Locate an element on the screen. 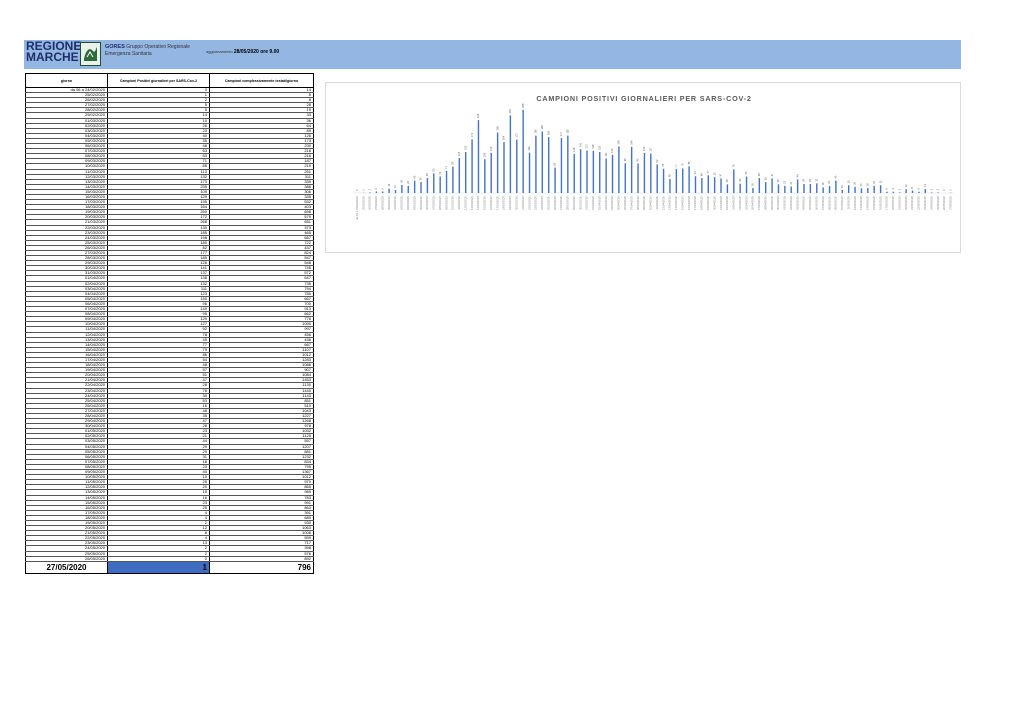  x-tick-label: 06/05/2020 is located at coordinates (817, 203).